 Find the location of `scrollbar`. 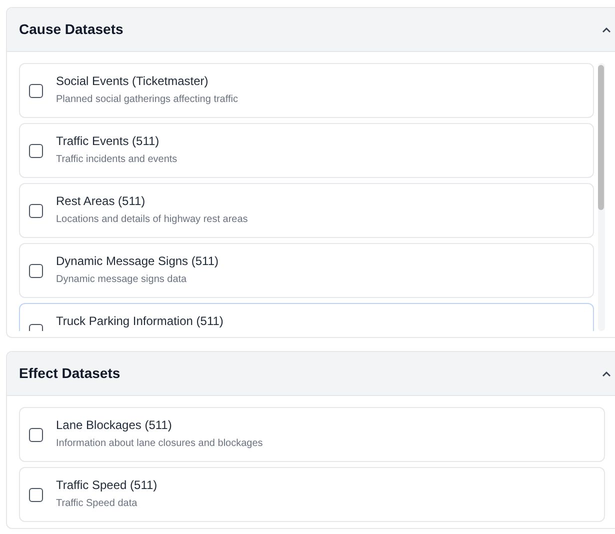

scrollbar is located at coordinates (601, 197).